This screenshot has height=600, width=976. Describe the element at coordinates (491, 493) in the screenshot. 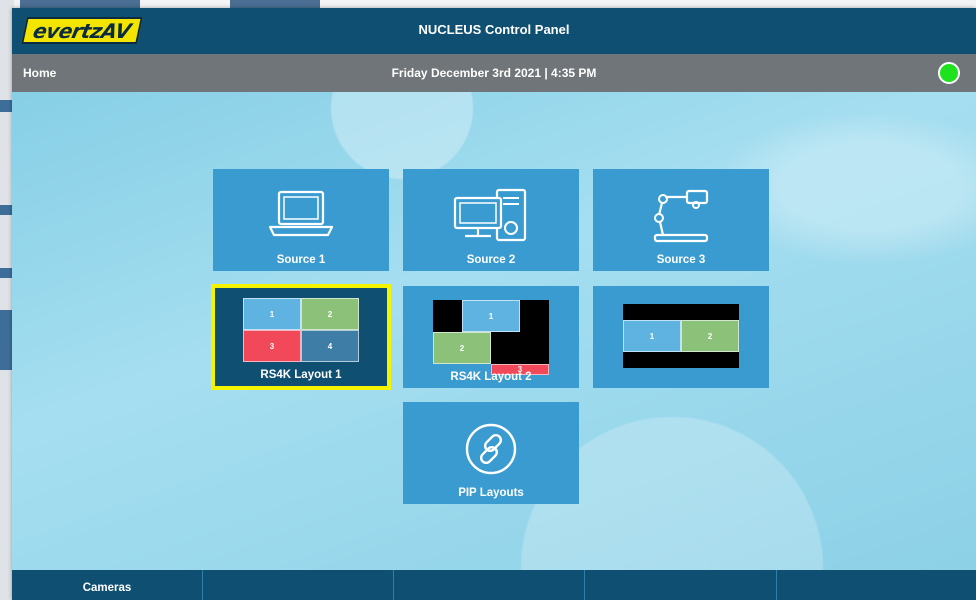

I see `tile-label: PIP Layouts` at that location.